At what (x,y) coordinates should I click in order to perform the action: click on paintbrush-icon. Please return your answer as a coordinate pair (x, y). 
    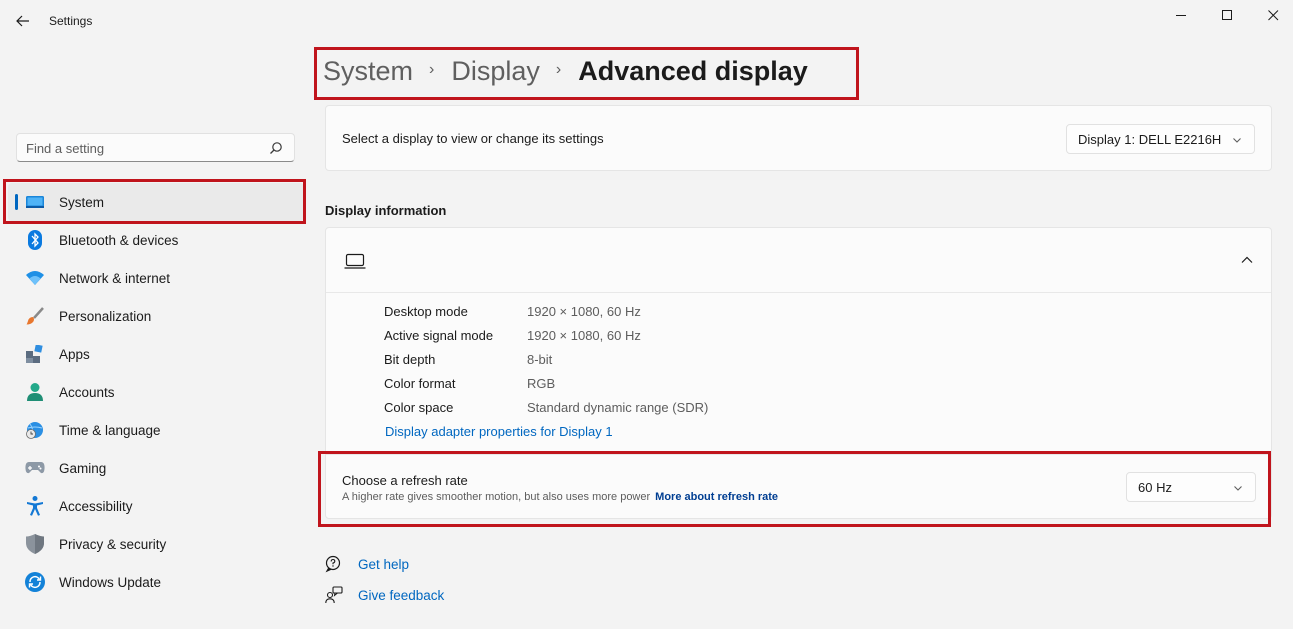
    Looking at the image, I should click on (35, 316).